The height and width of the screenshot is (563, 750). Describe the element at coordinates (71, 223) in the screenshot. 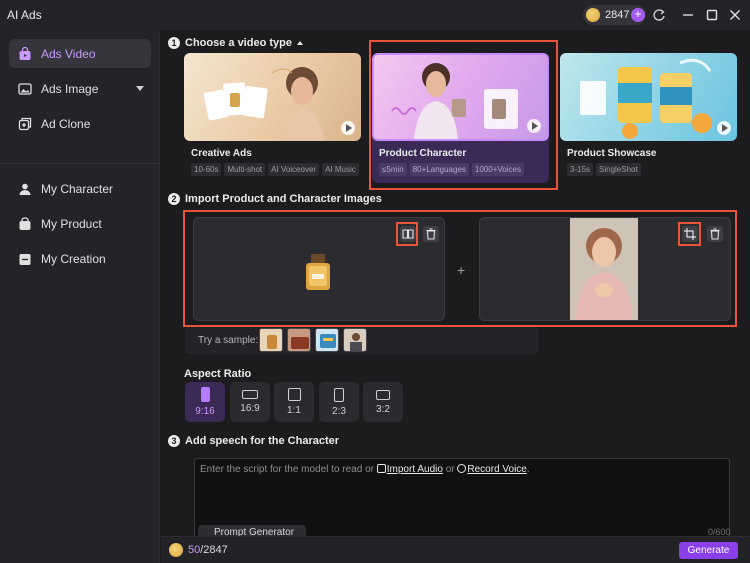

I see `sidebar-item-label: My Product` at that location.